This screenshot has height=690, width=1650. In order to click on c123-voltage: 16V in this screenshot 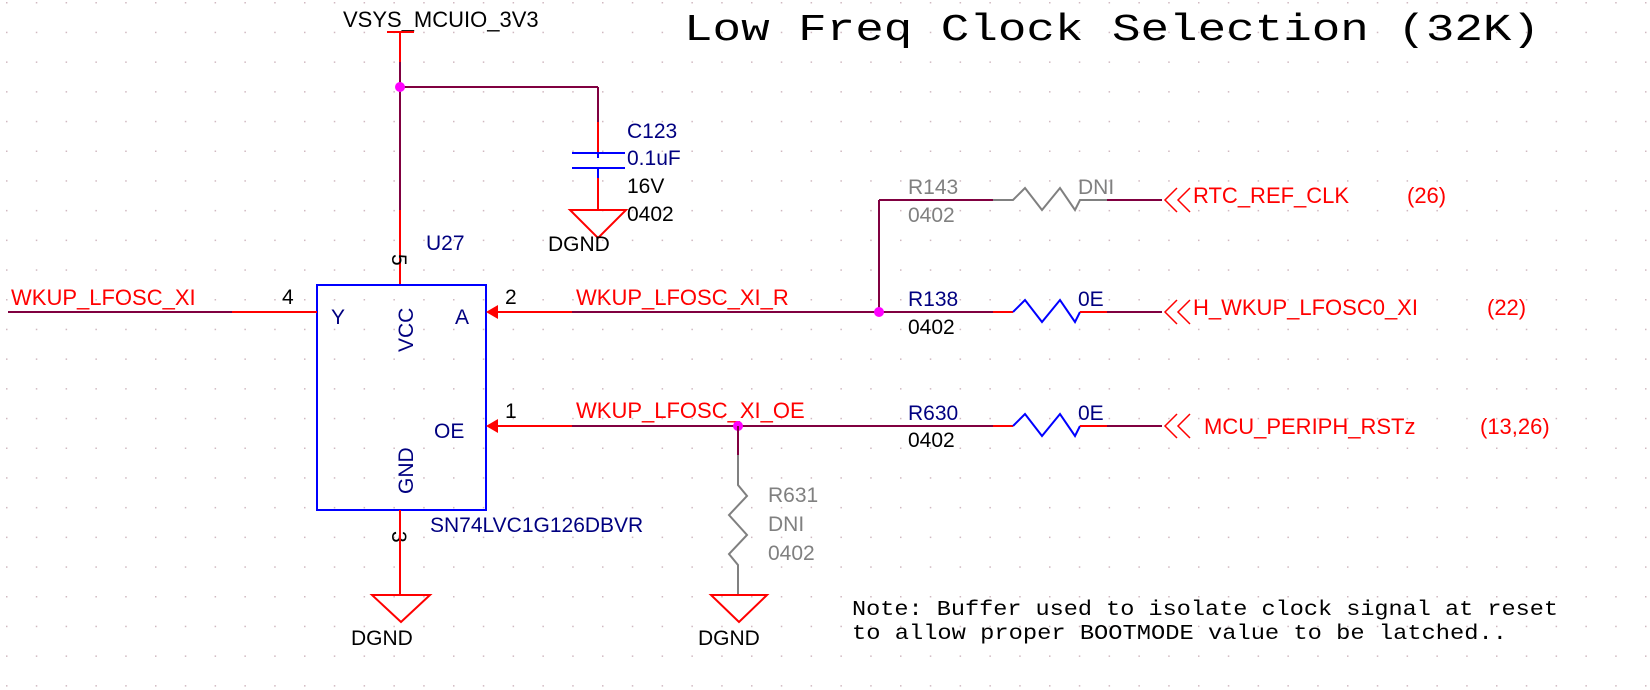, I will do `click(645, 186)`.